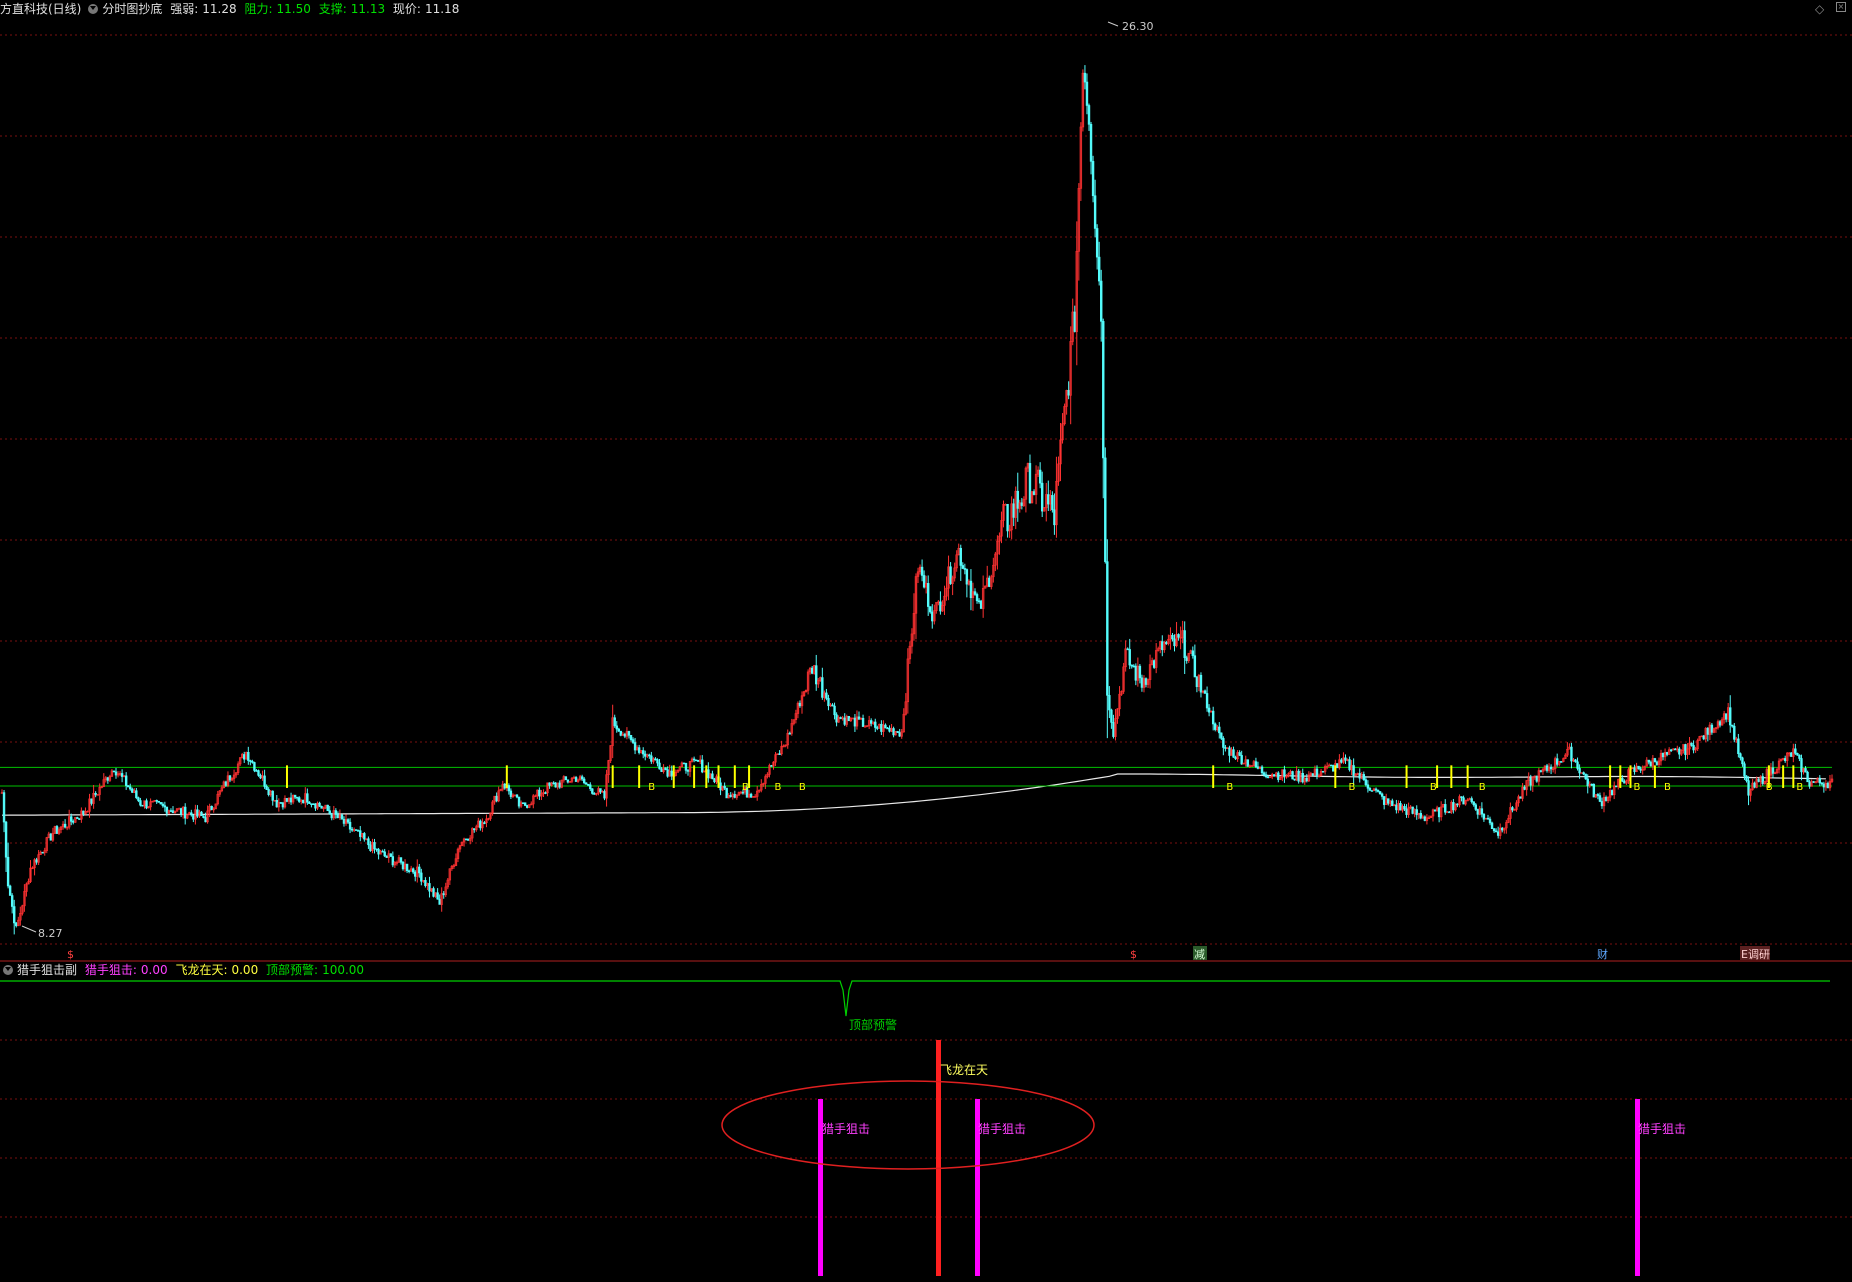 The height and width of the screenshot is (1282, 1852). Describe the element at coordinates (184, 970) in the screenshot. I see `sub-header: 猎手狙击副 猎手狙击: 0.00 飞龙在天: 0.00 顶部预警: 100.00` at that location.